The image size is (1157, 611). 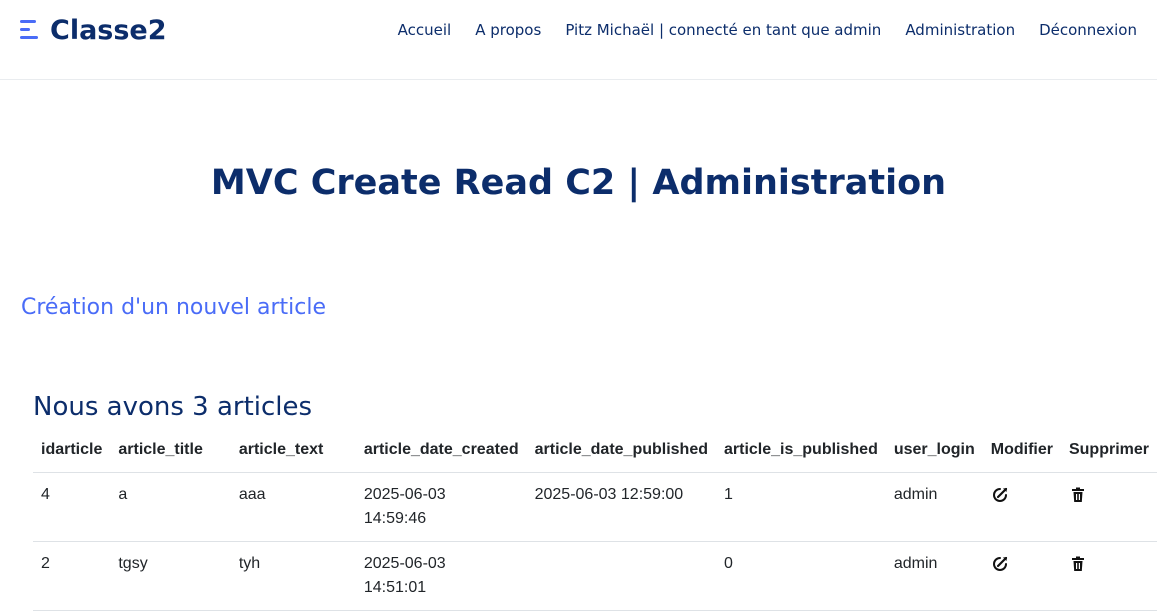 What do you see at coordinates (72, 507) in the screenshot?
I see `cell-idarticle: 4` at bounding box center [72, 507].